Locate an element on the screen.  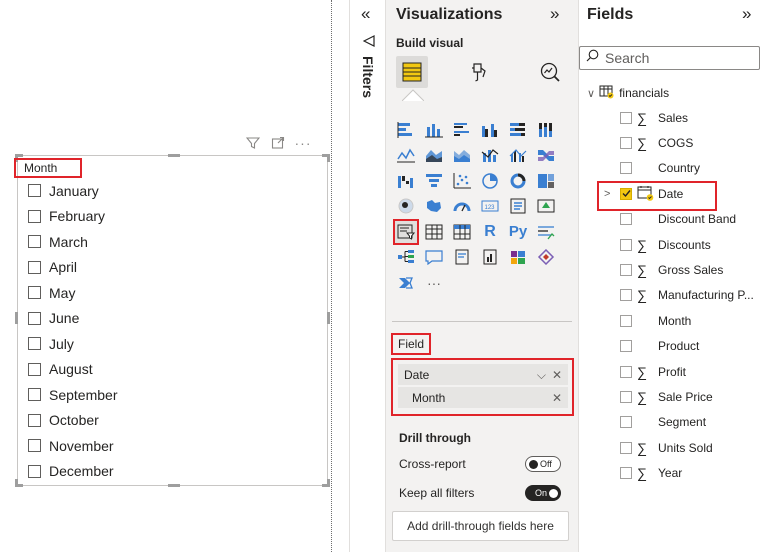
expand-filters-icon: « is located at coordinates (365, 14).